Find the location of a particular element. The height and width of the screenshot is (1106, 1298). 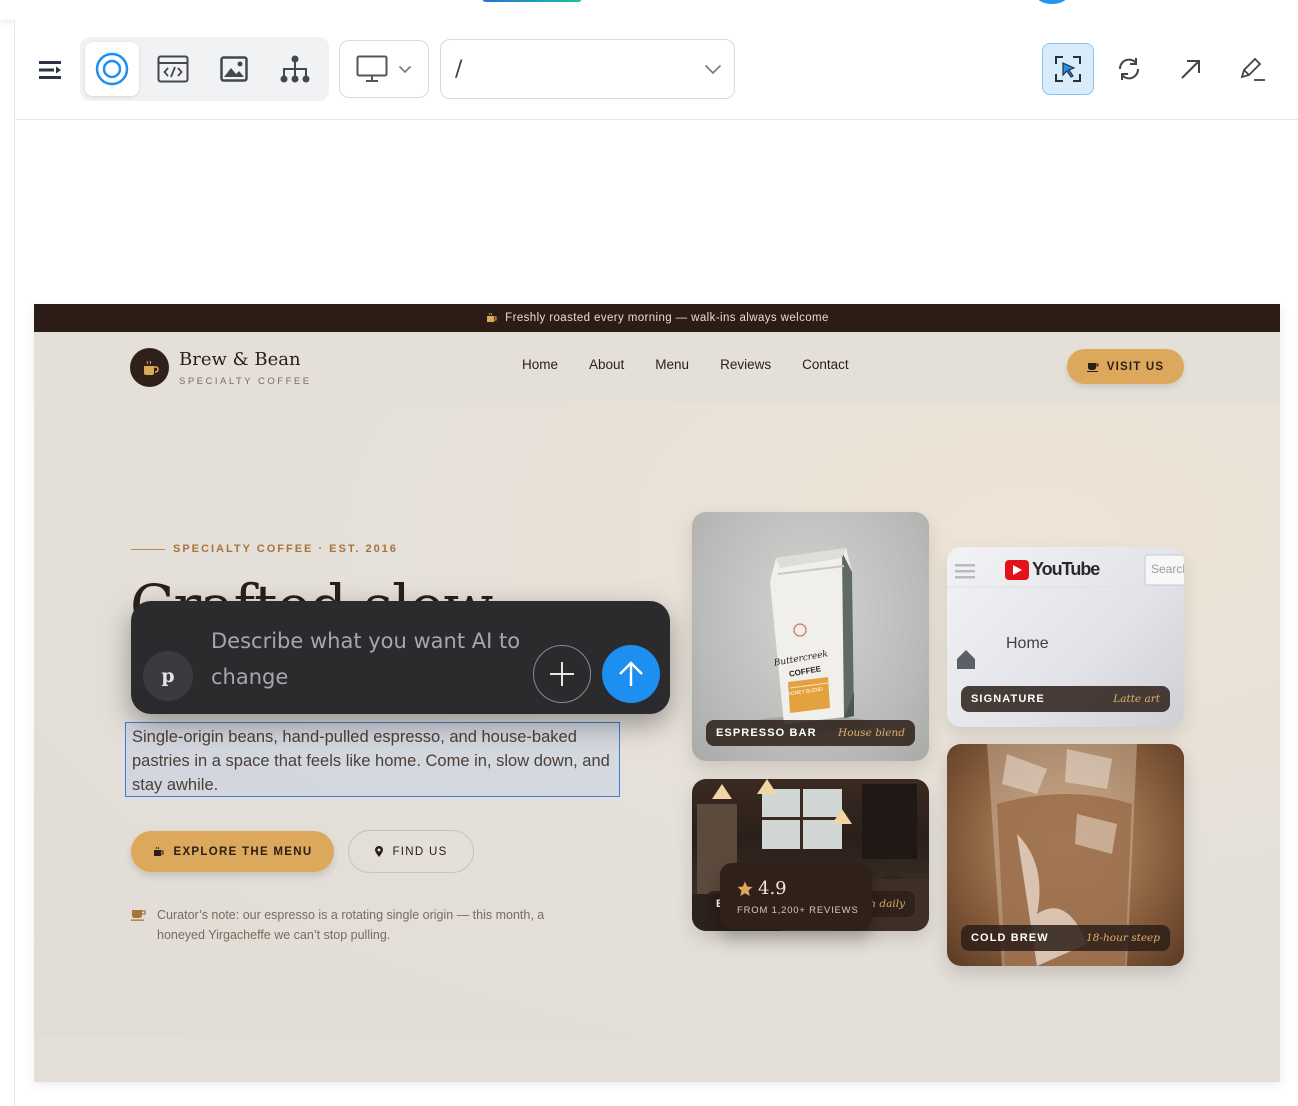

device-select is located at coordinates (384, 69).